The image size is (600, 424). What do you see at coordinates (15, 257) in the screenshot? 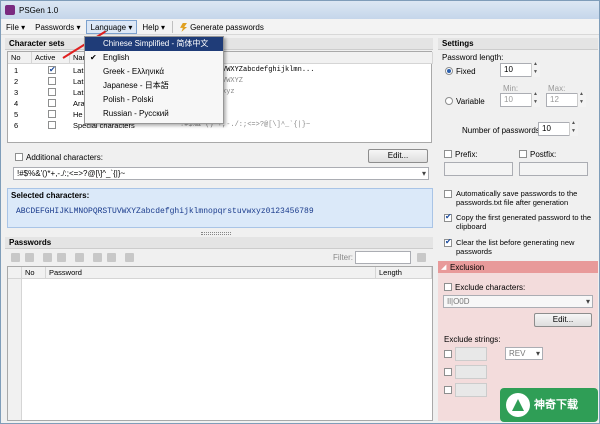
I see `grid-view-icon` at bounding box center [15, 257].